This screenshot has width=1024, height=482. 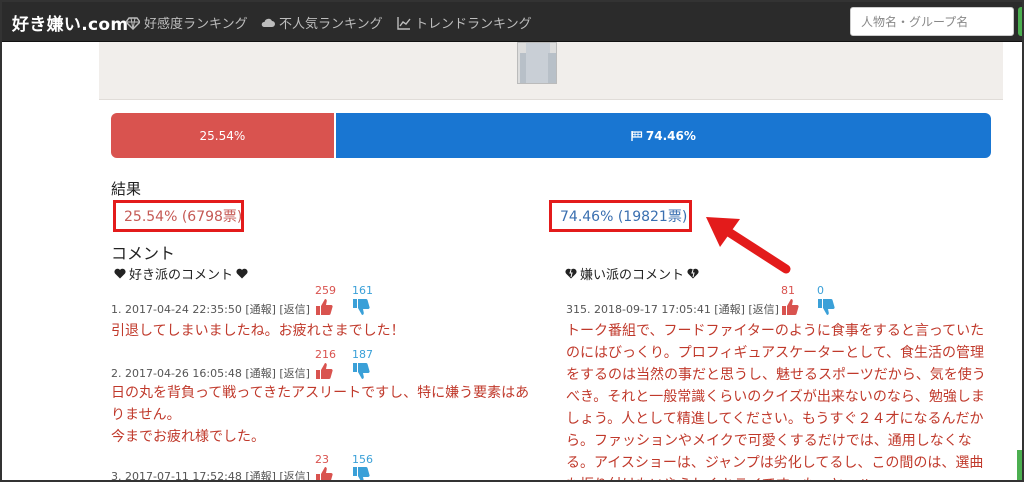 I want to click on like-comments-heading: 好き派のコメント, so click(x=181, y=273).